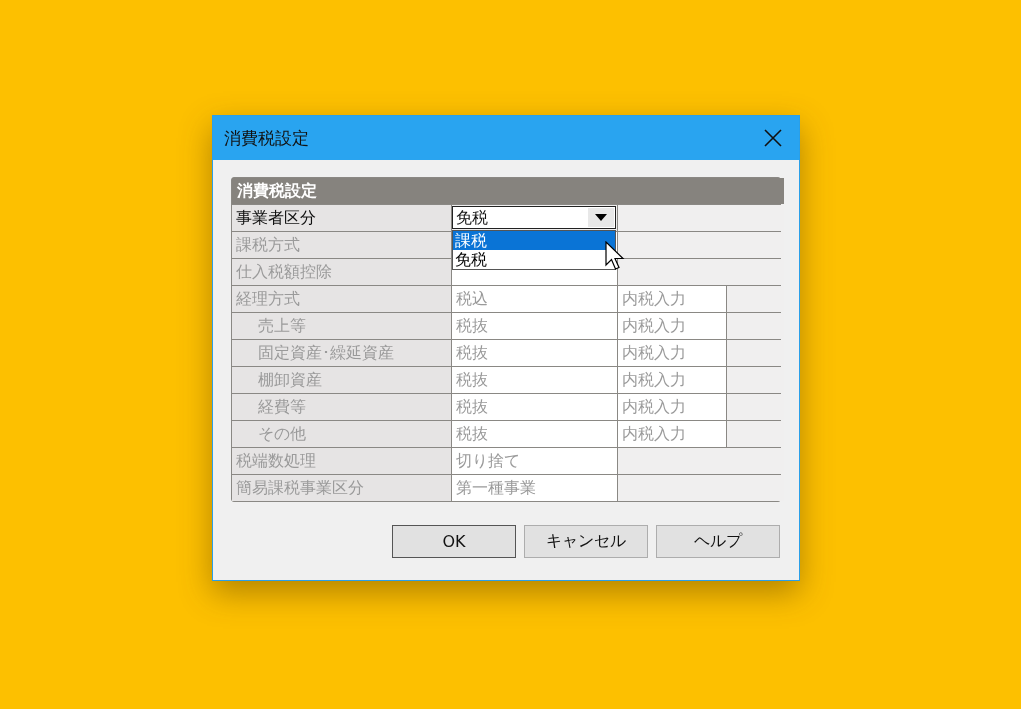  I want to click on caret-icon, so click(601, 217).